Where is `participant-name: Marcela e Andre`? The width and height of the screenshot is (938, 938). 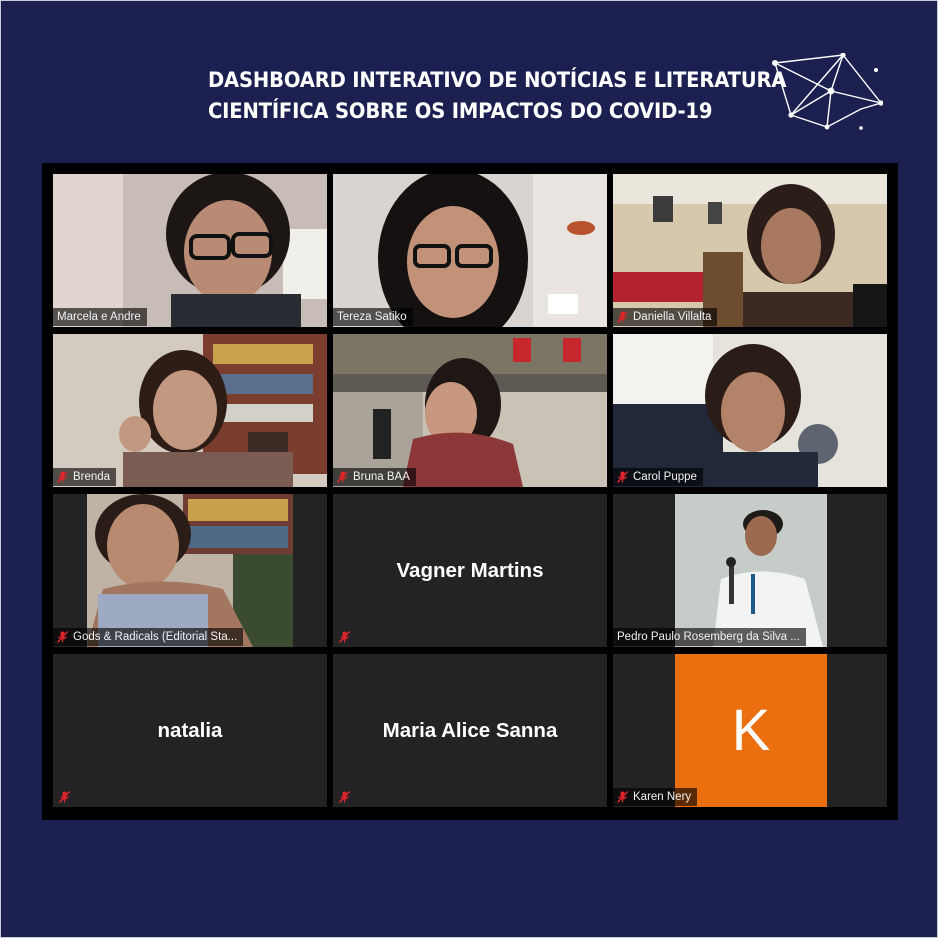 participant-name: Marcela e Andre is located at coordinates (99, 317).